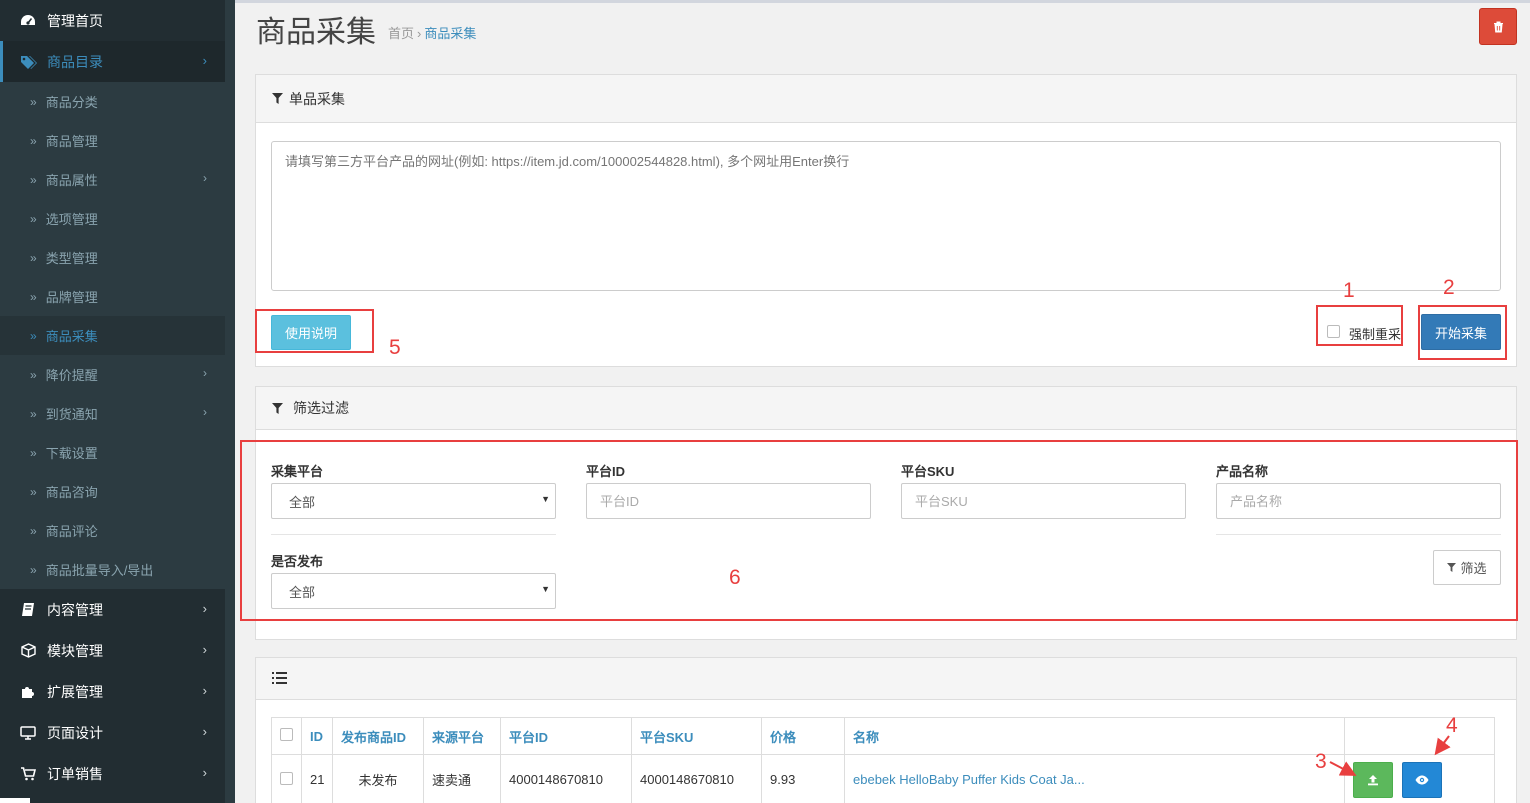  Describe the element at coordinates (112, 140) in the screenshot. I see `sidebar-item-products: » 商品管理` at that location.